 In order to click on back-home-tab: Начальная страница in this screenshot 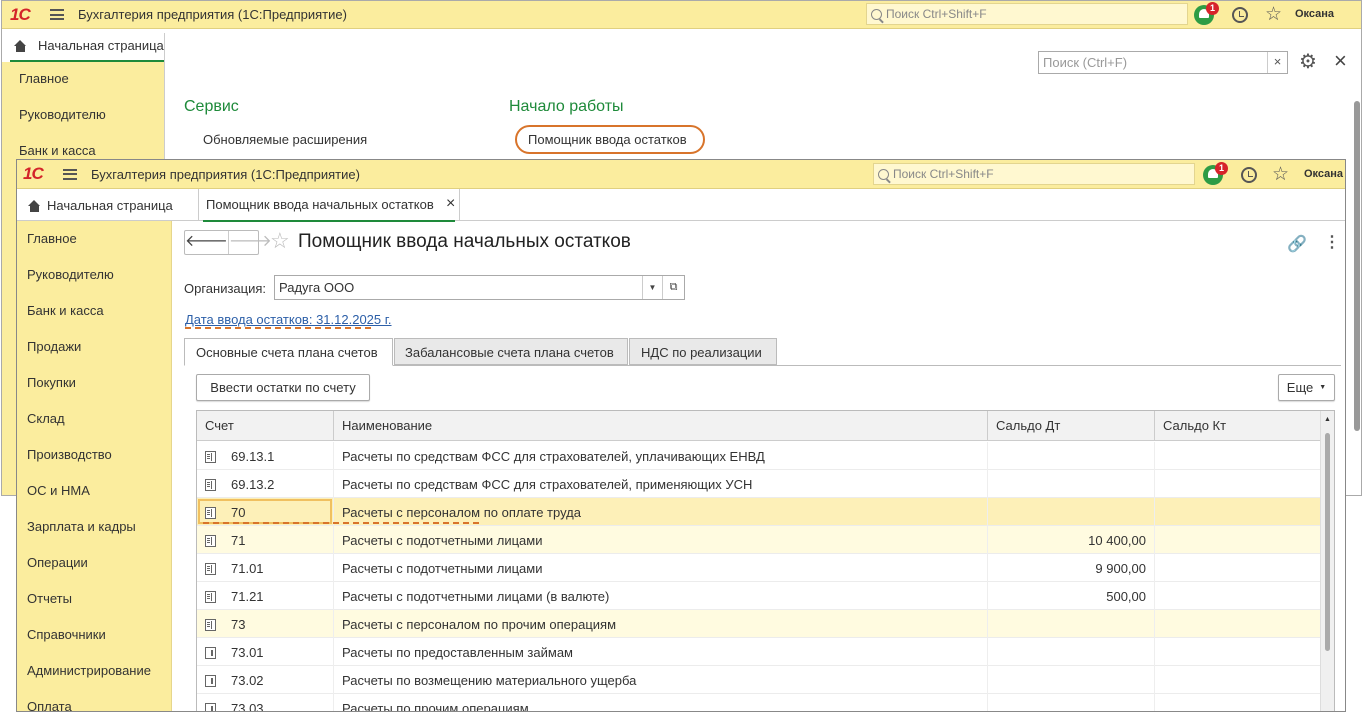, I will do `click(83, 46)`.